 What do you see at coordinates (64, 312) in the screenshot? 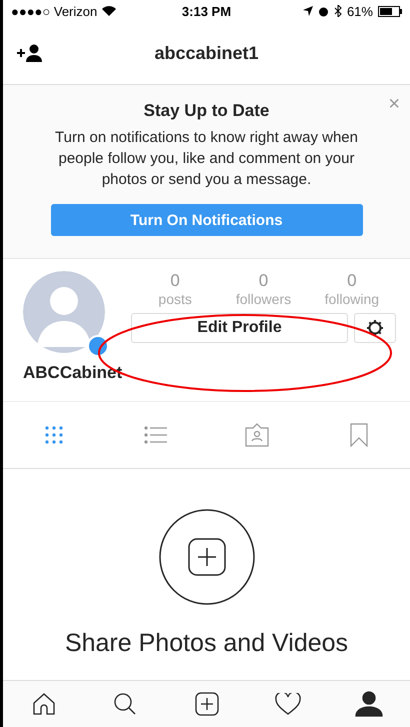
I see `avatar` at bounding box center [64, 312].